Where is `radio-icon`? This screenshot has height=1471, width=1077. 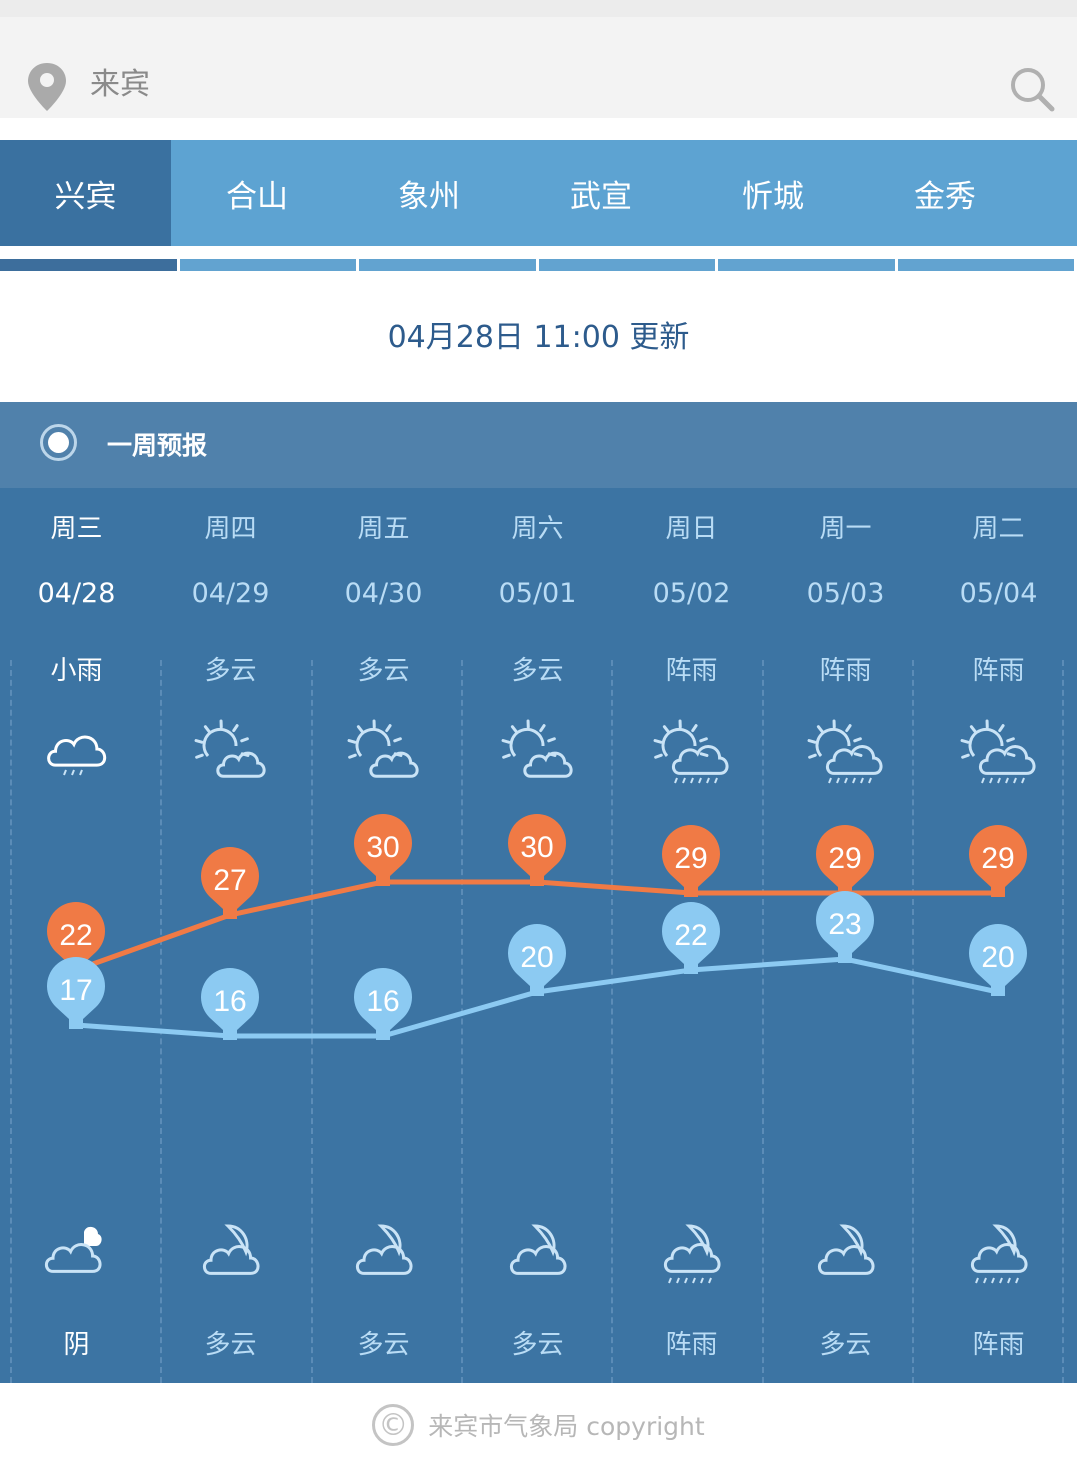
radio-icon is located at coordinates (58, 442).